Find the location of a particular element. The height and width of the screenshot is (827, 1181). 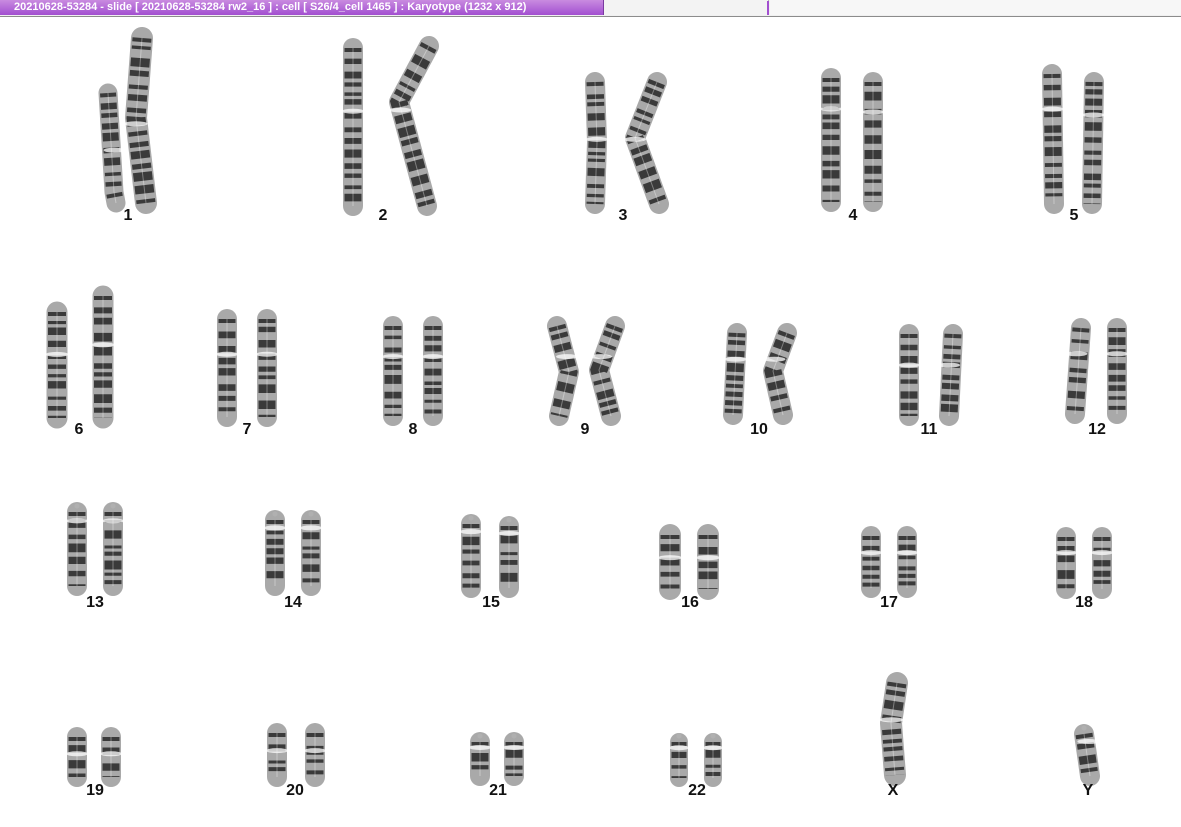

chromosome-pair-13: 13 is located at coordinates (95, 422).